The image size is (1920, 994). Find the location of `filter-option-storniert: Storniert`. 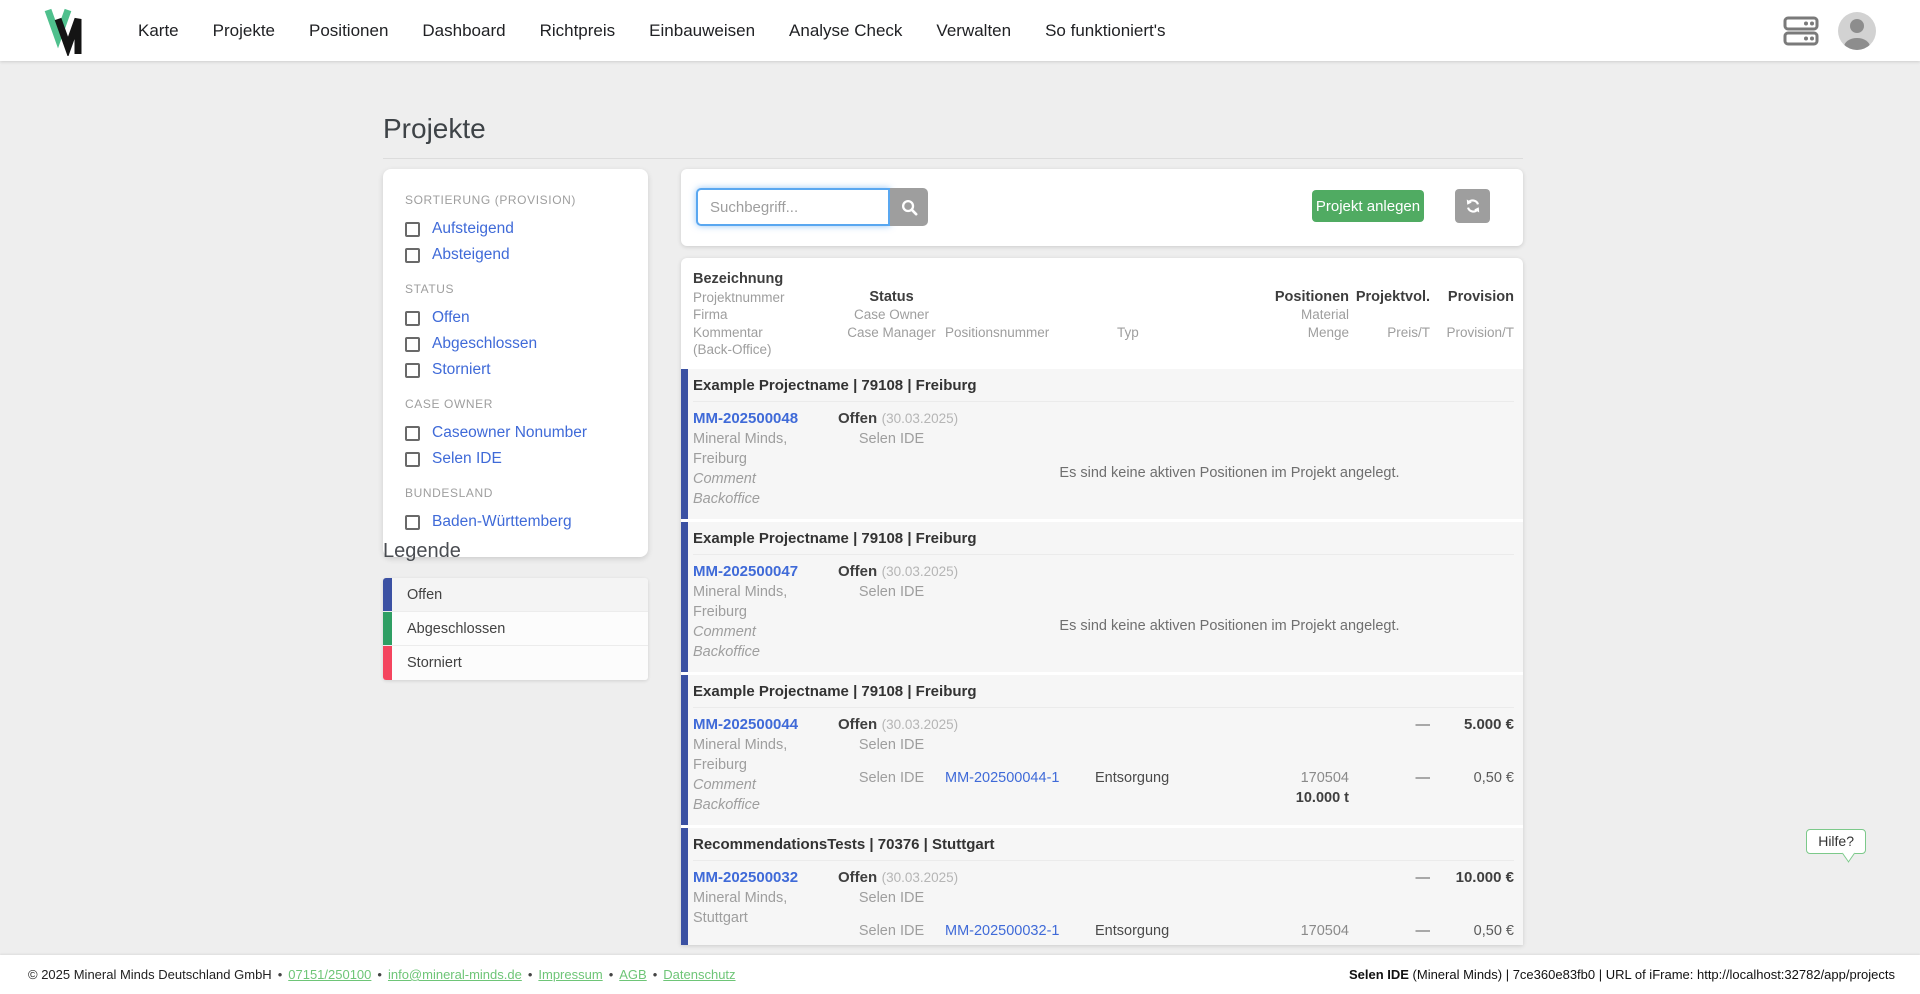

filter-option-storniert: Storniert is located at coordinates (515, 370).